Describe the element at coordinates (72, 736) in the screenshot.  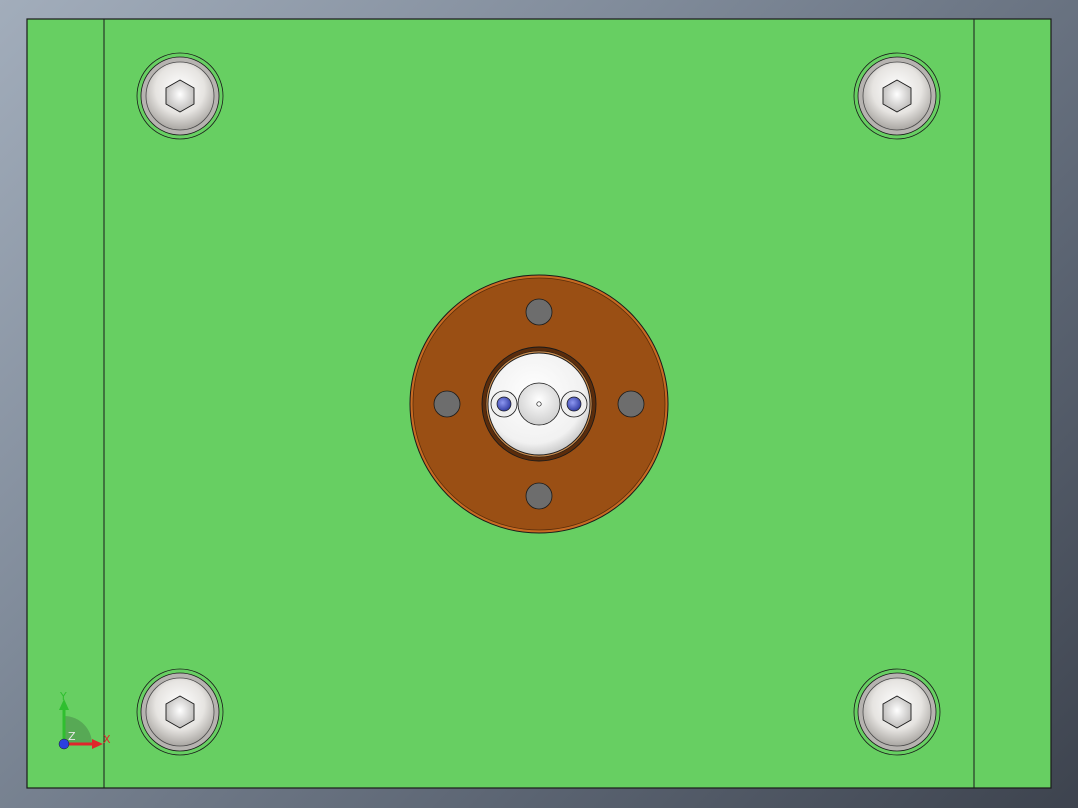
I see `triad-label-z: Z` at that location.